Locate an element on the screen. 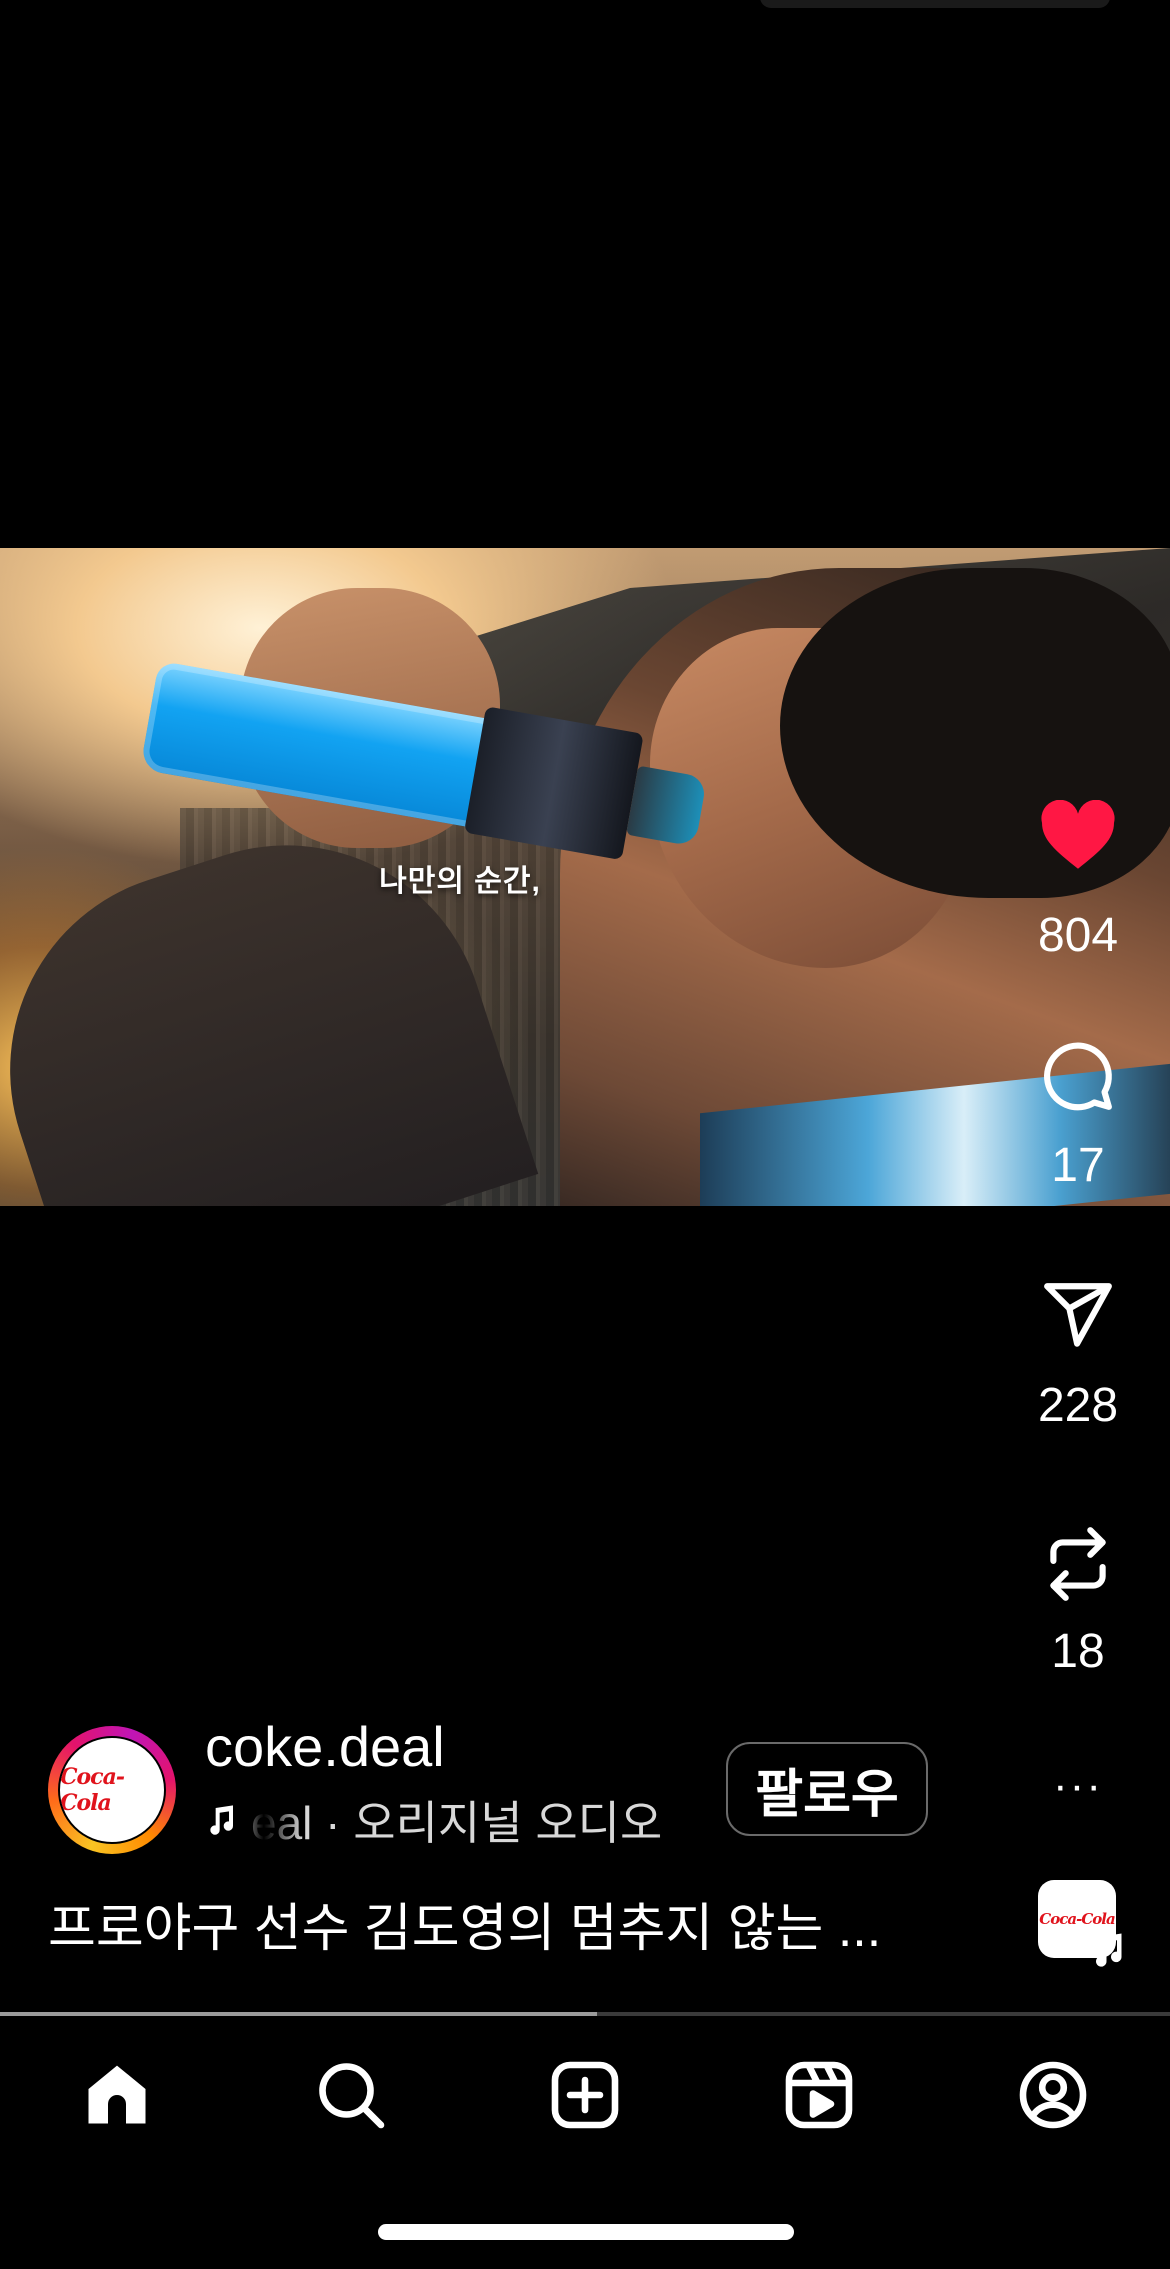  playback-progress is located at coordinates (585, 2014).